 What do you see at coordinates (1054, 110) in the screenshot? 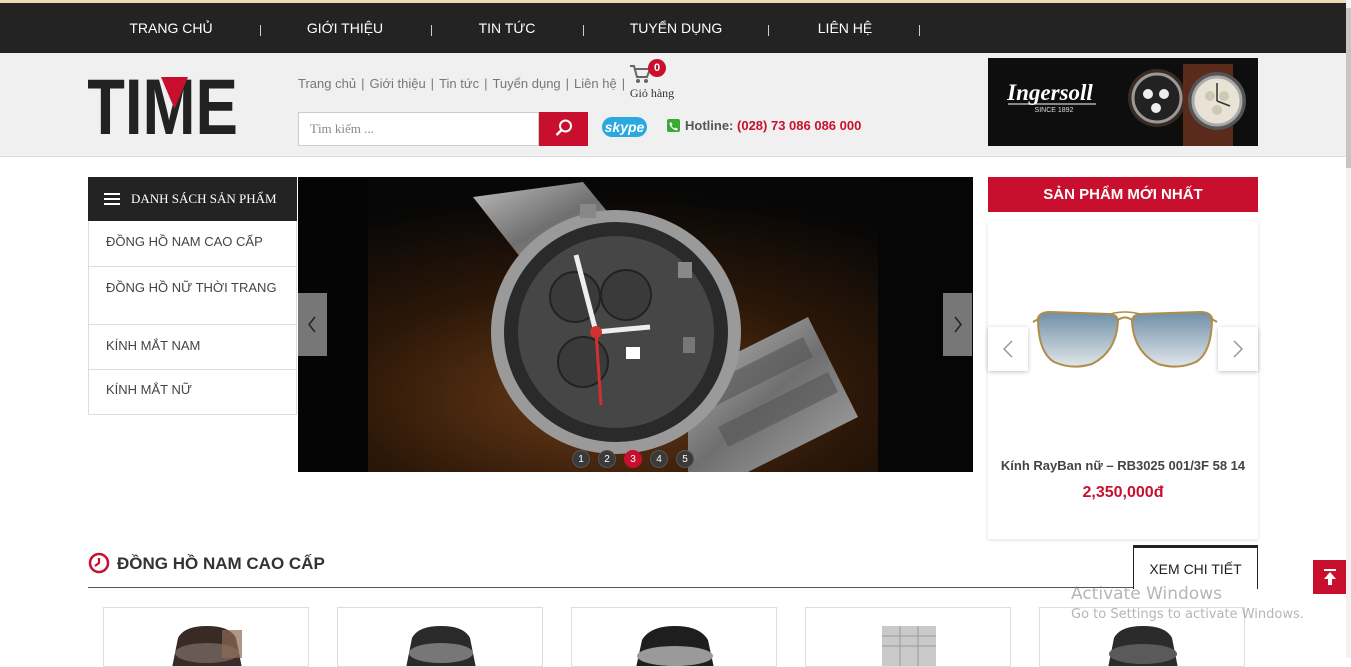
I see `svg-text: SINCE 1892` at bounding box center [1054, 110].